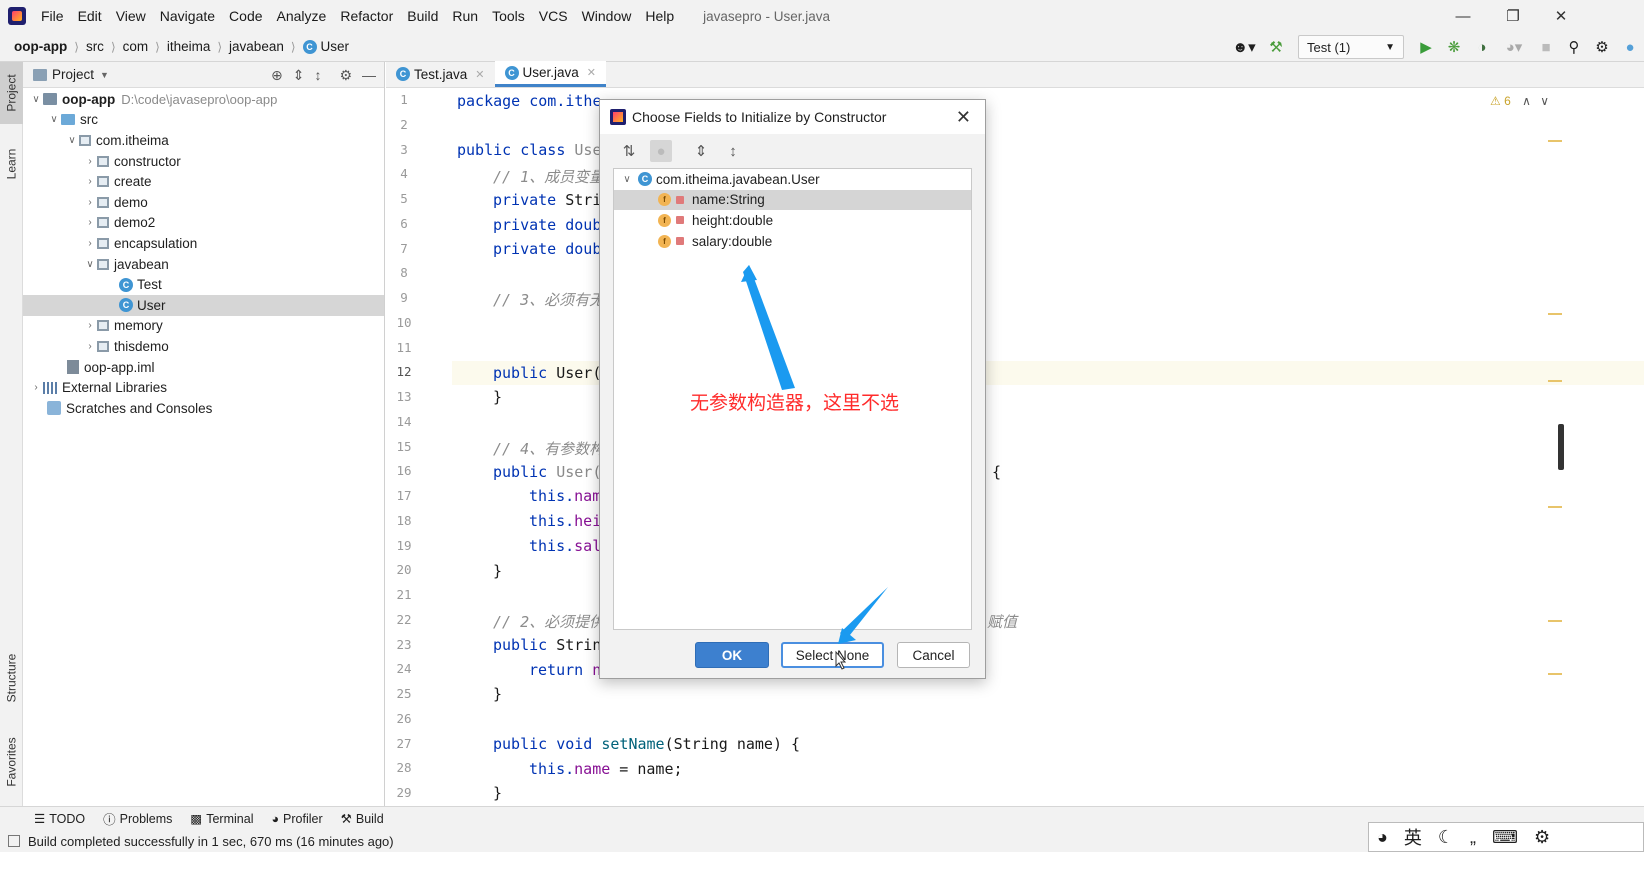 This screenshot has width=1644, height=895. I want to click on ok-button: OK, so click(732, 655).